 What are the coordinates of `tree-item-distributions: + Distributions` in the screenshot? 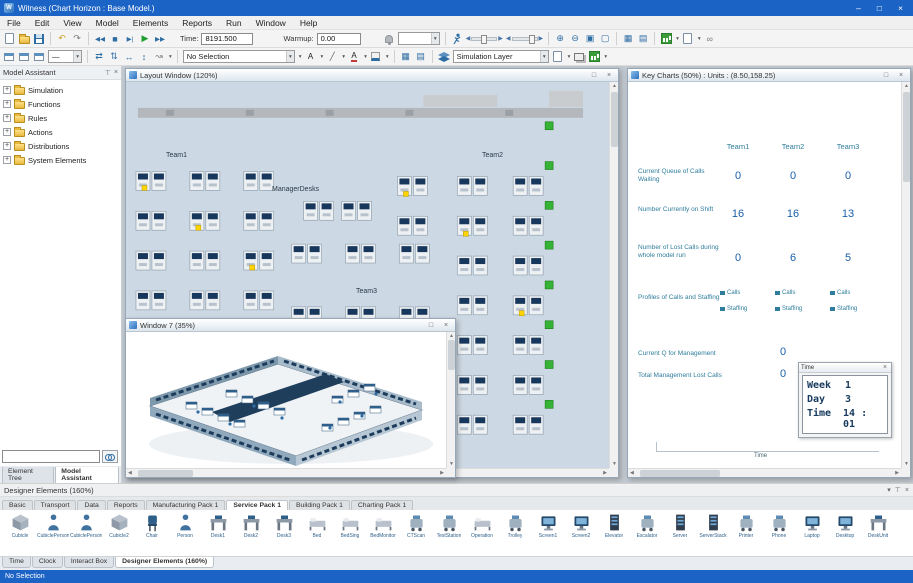 It's located at (60, 146).